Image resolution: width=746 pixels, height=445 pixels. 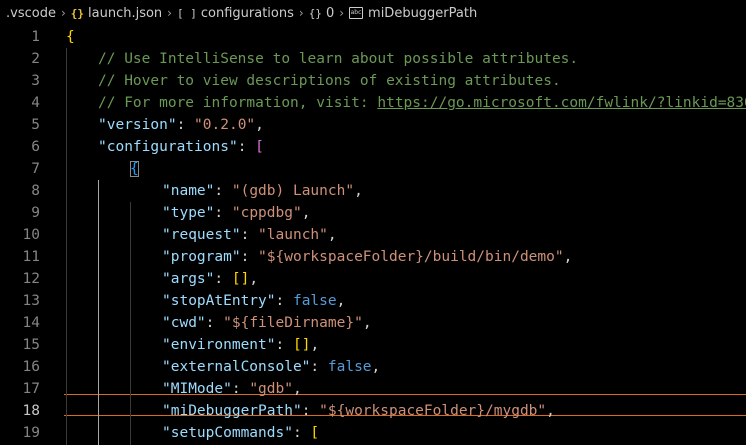 What do you see at coordinates (373, 433) in the screenshot?
I see `code-line: 19 "setupCommands": [` at bounding box center [373, 433].